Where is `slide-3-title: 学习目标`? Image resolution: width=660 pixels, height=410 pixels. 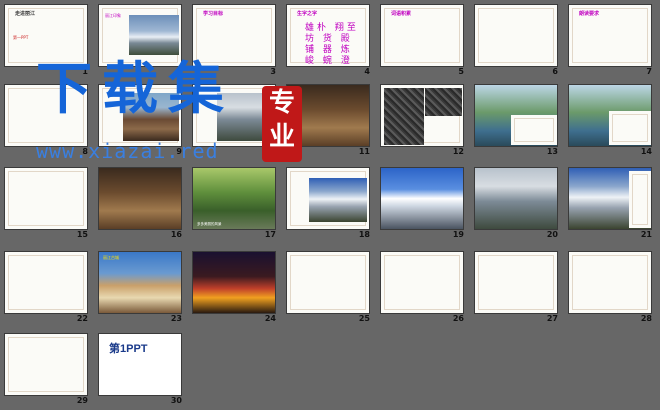 slide-3-title: 学习目标 is located at coordinates (213, 14).